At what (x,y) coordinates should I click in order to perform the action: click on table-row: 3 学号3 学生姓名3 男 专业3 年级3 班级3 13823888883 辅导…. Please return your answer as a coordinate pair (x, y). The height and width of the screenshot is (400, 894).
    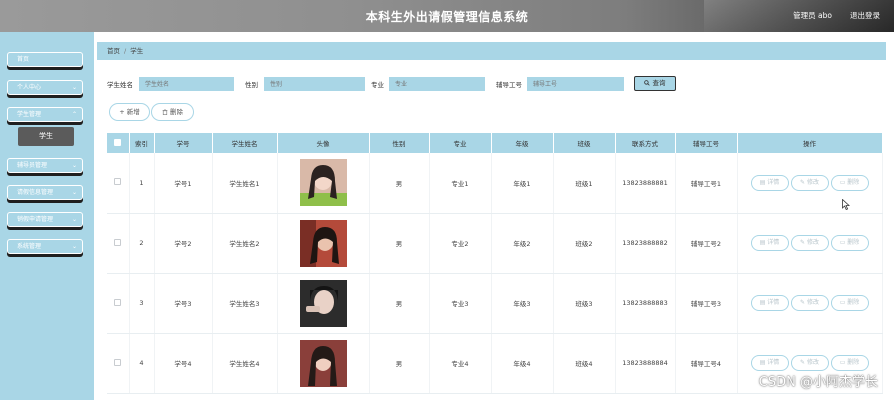
    Looking at the image, I should click on (495, 303).